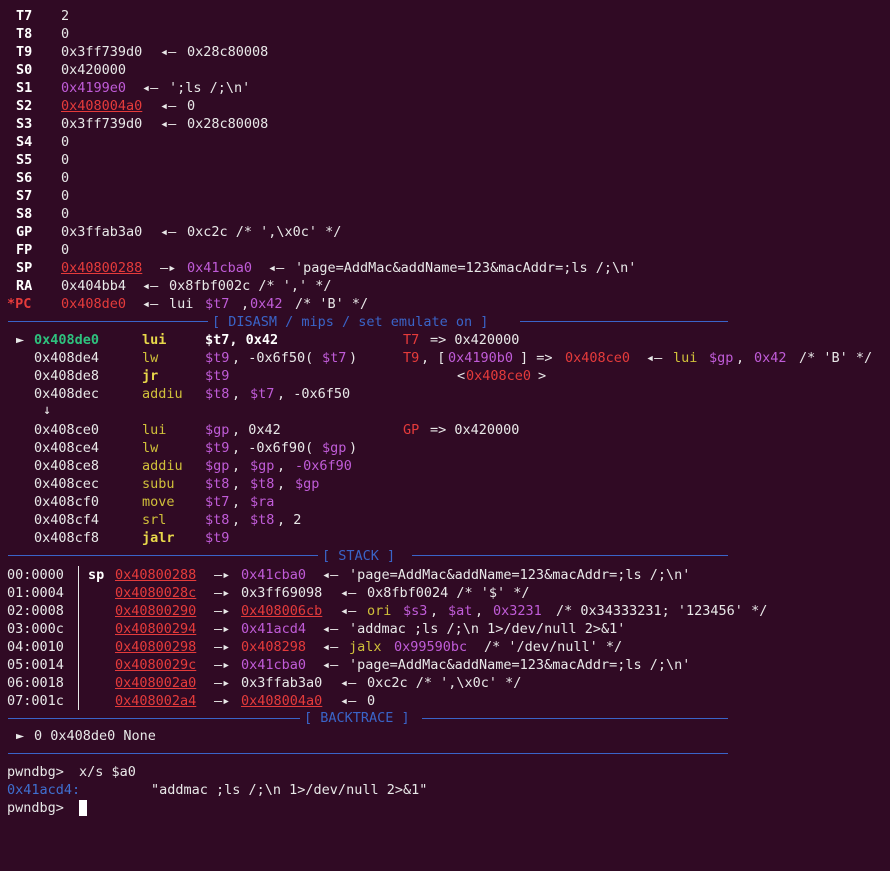  Describe the element at coordinates (353, 358) in the screenshot. I see `instruction-operand: )` at that location.